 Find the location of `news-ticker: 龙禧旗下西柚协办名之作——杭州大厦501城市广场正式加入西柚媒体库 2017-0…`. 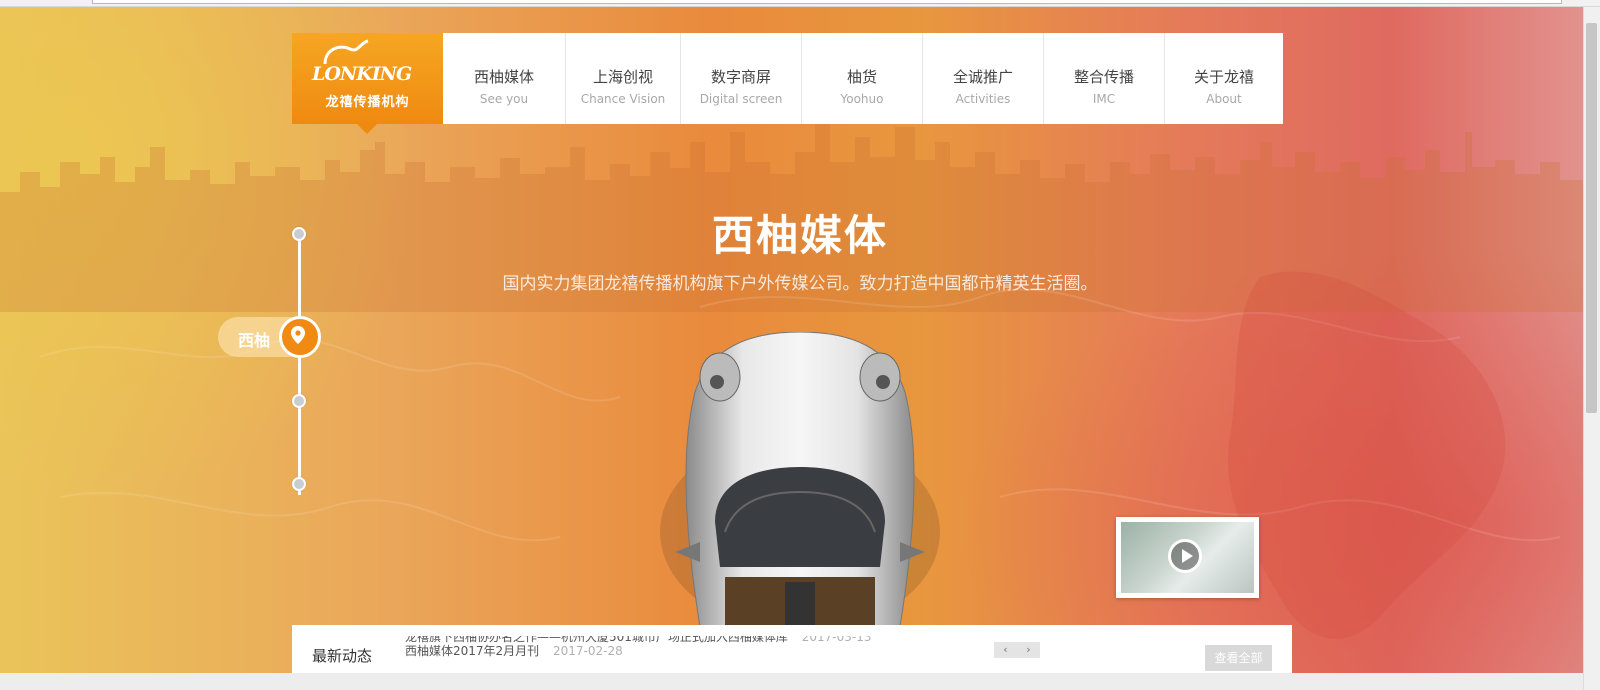

news-ticker: 龙禧旗下西柚协办名之作——杭州大厦501城市广场正式加入西柚媒体库 2017-0… is located at coordinates (685, 647).